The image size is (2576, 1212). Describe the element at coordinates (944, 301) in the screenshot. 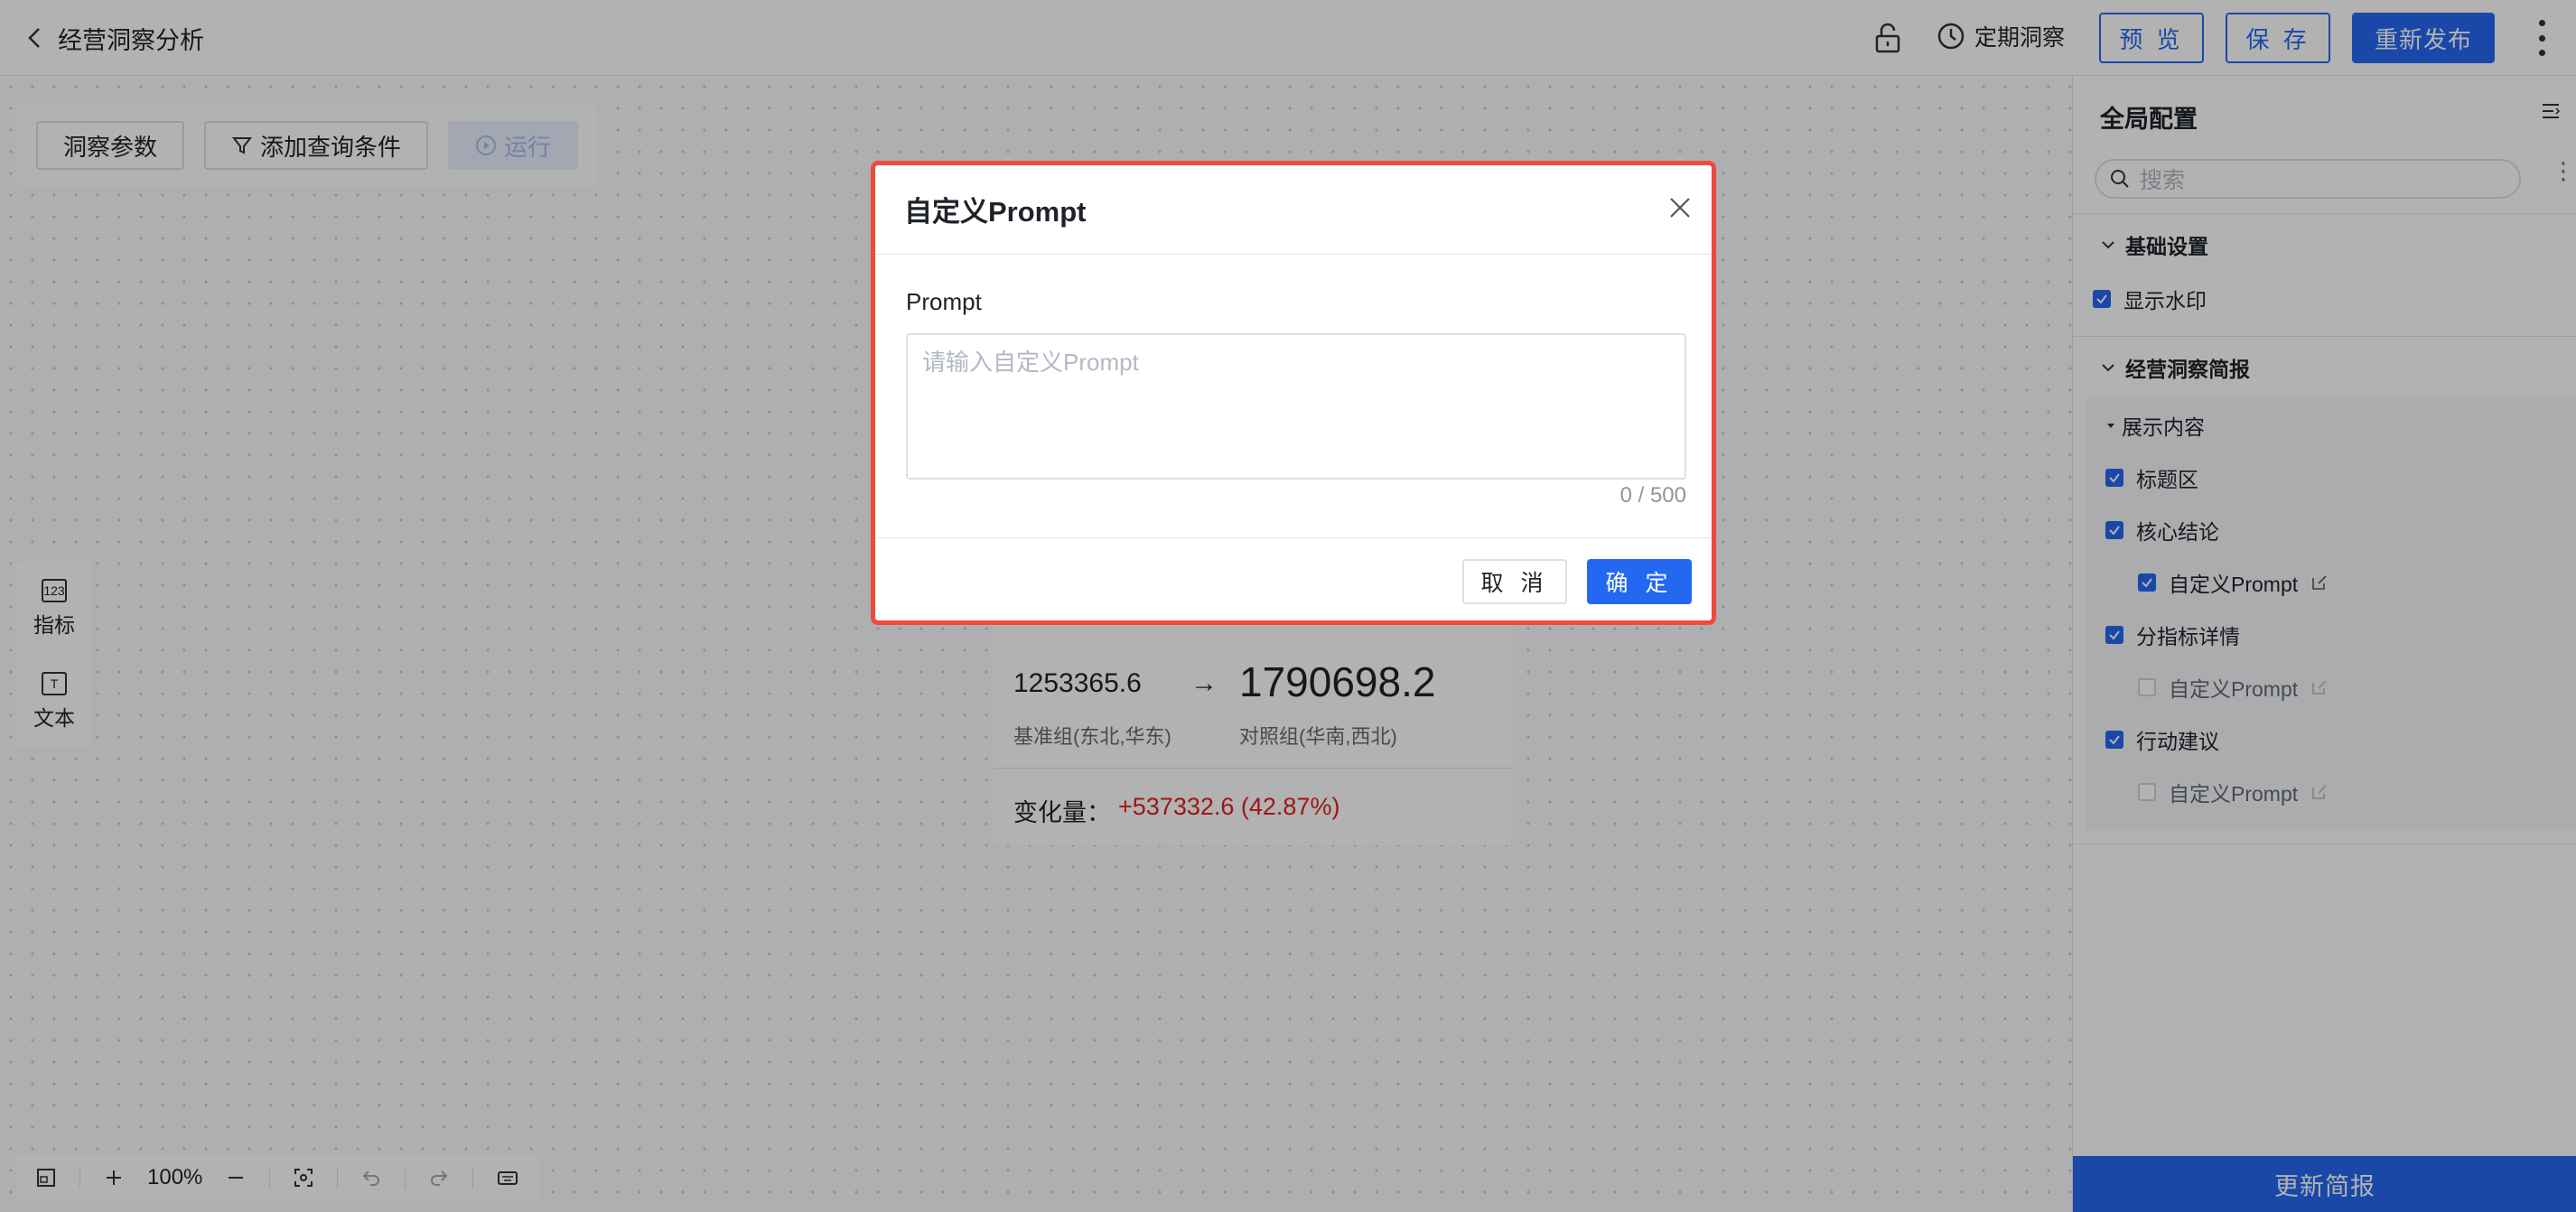

I see `prompt-field-label: Prompt` at that location.